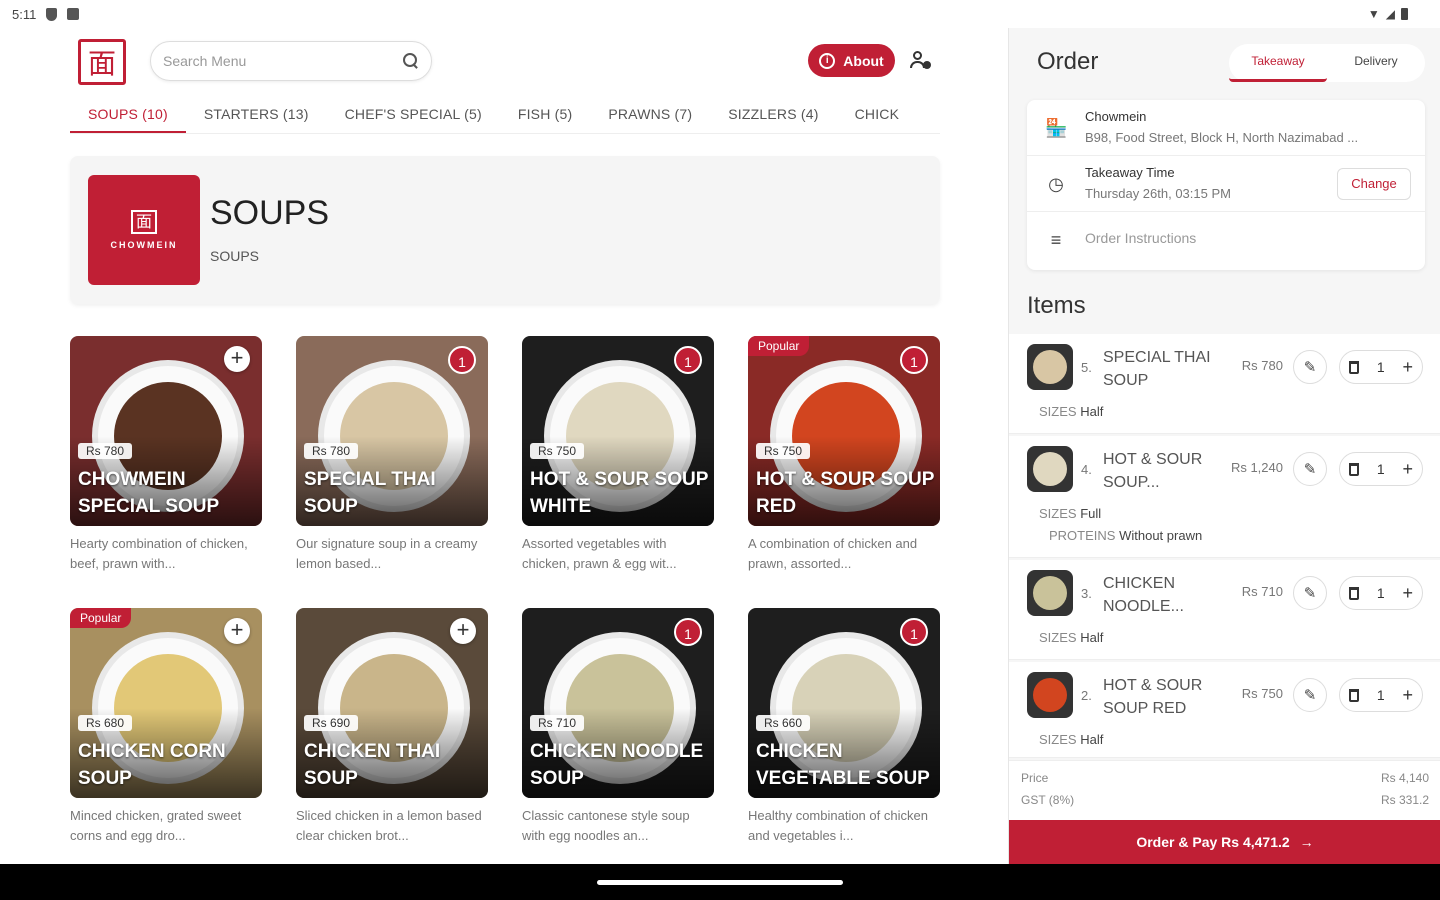 Image resolution: width=1440 pixels, height=900 pixels. What do you see at coordinates (1140, 238) in the screenshot?
I see `order-instructions-input: Order Instructions` at bounding box center [1140, 238].